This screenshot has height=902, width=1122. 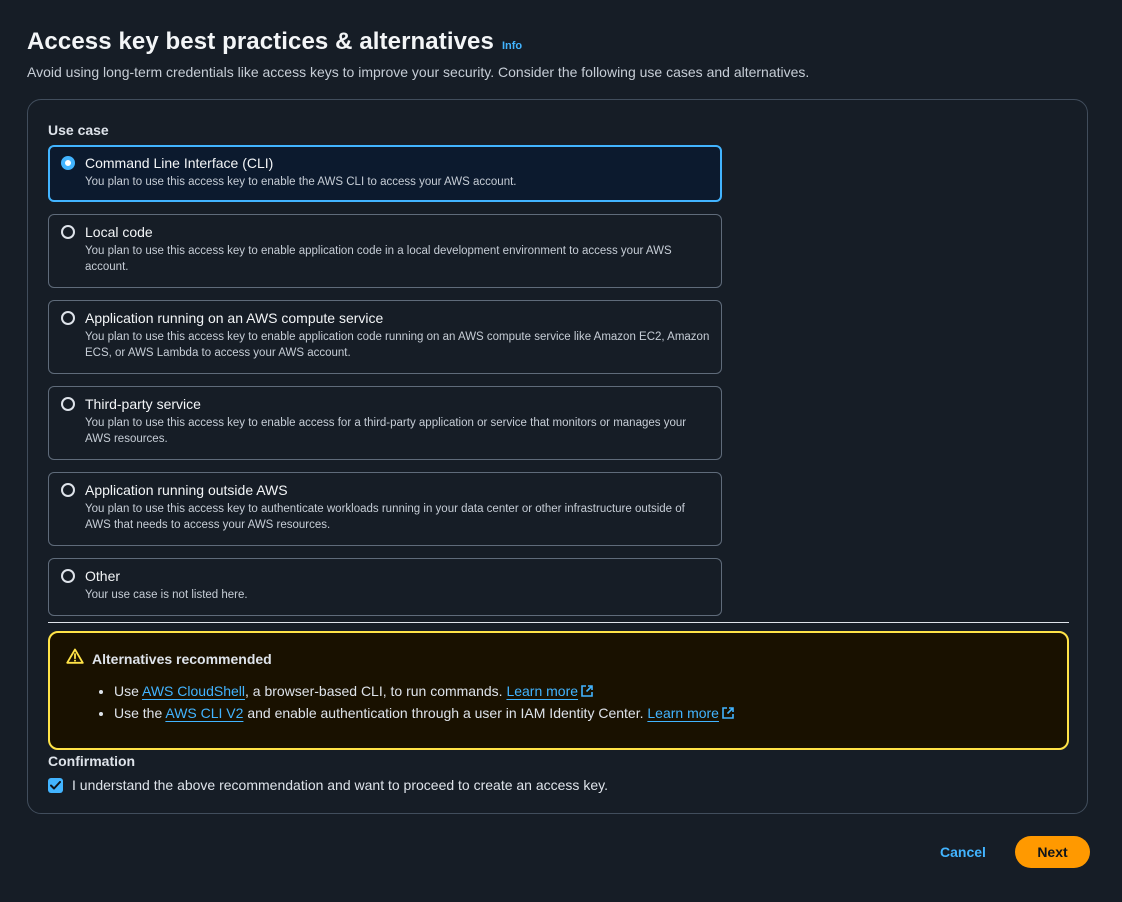 I want to click on confirmation-label: Confirmation, so click(x=92, y=761).